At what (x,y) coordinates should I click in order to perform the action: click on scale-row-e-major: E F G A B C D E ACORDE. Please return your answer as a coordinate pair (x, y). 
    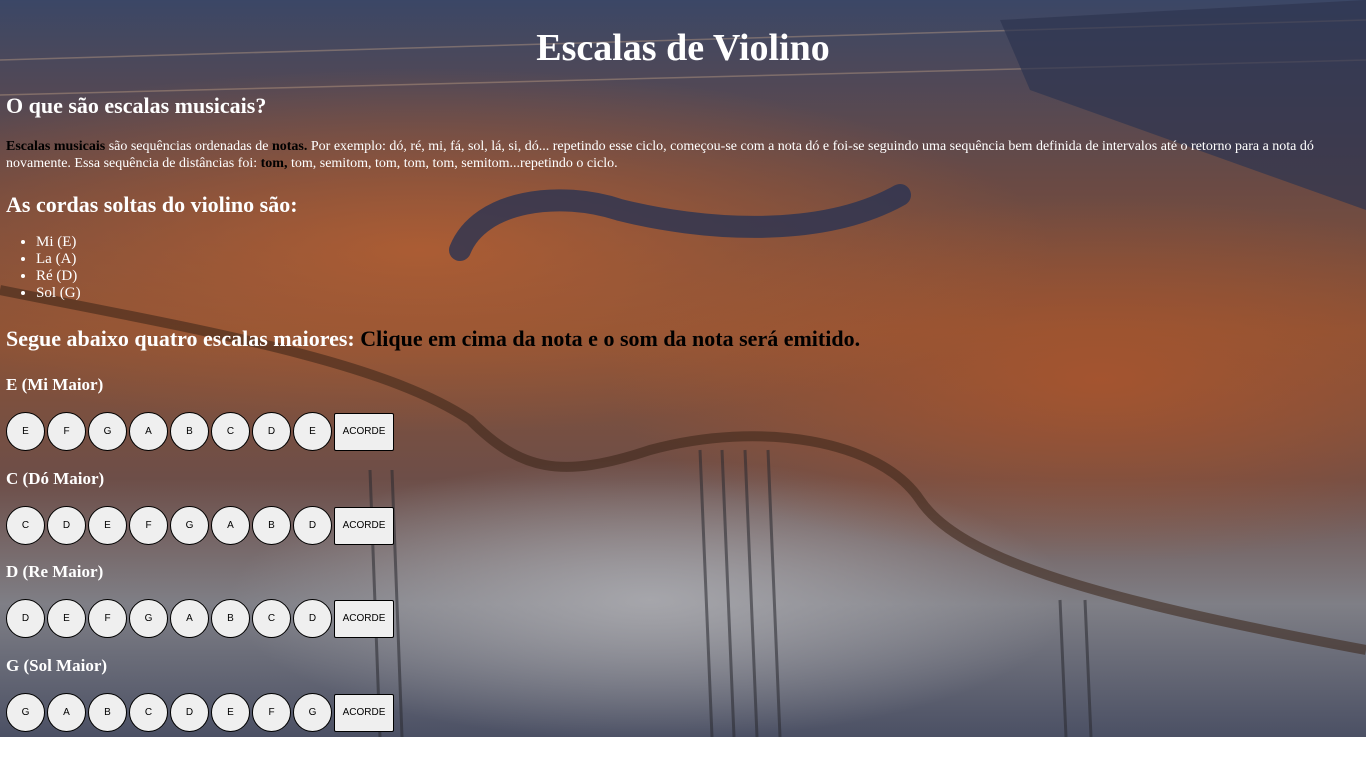
    Looking at the image, I should click on (200, 431).